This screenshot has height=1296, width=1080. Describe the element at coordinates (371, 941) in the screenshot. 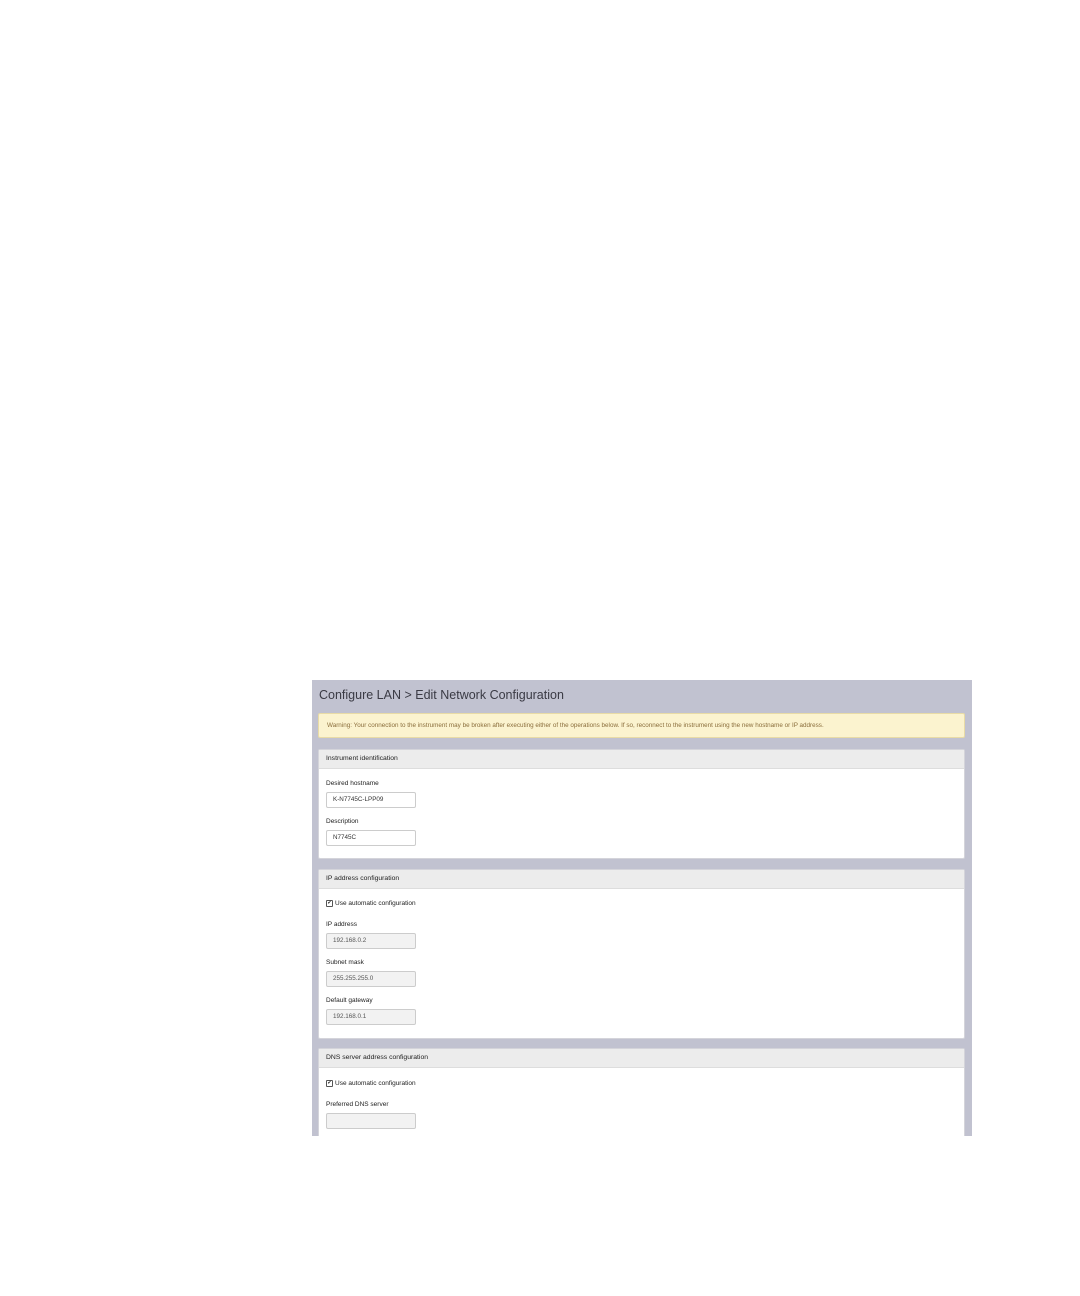

I see `ip-address-input: 192.168.0.2` at that location.